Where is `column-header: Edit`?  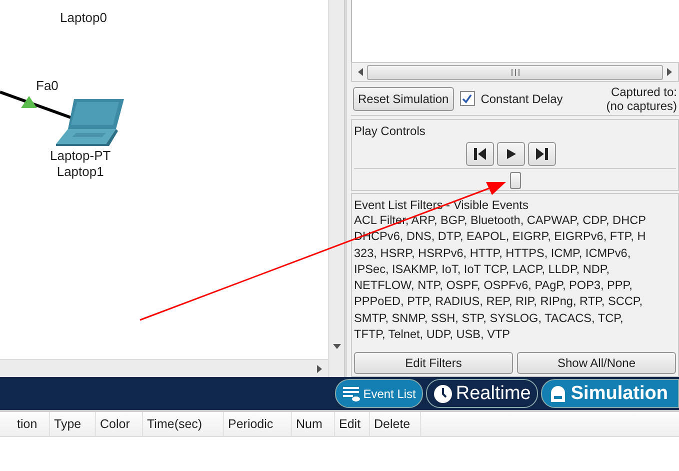
column-header: Edit is located at coordinates (352, 424).